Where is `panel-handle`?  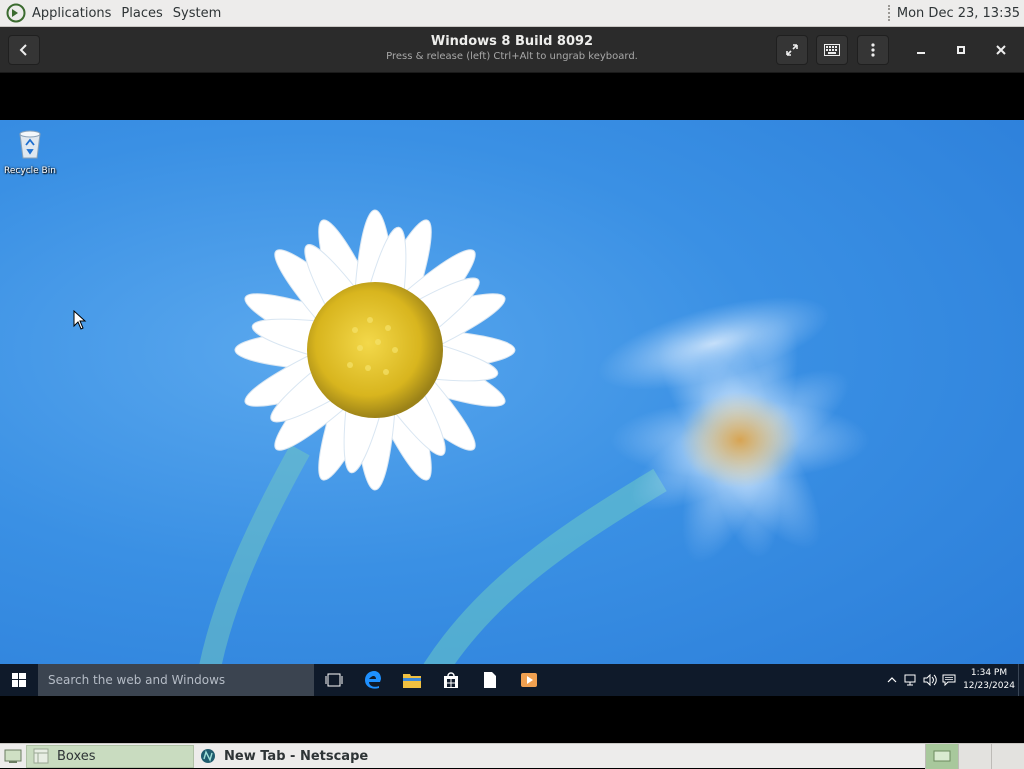
panel-handle is located at coordinates (889, 13).